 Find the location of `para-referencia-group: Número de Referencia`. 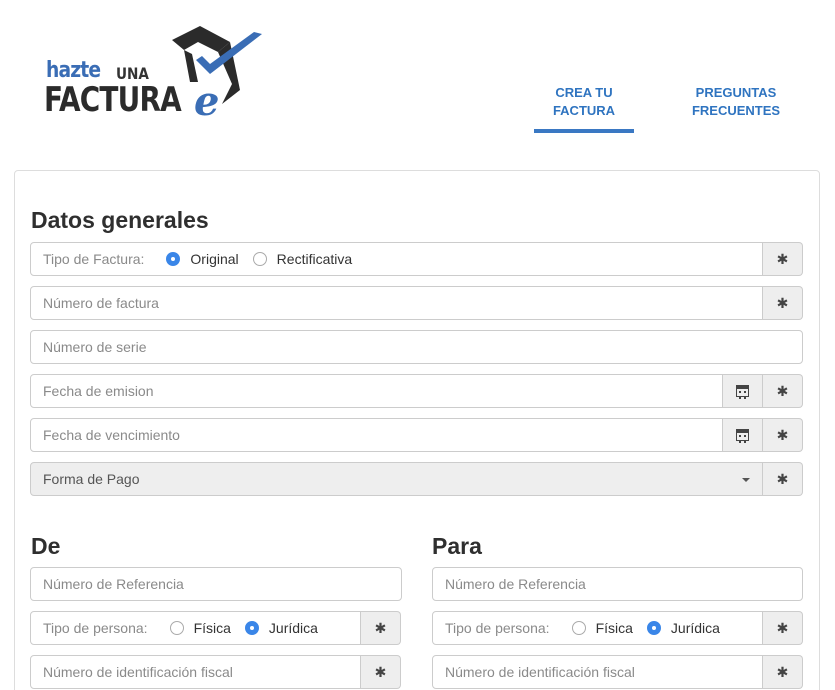

para-referencia-group: Número de Referencia is located at coordinates (617, 584).